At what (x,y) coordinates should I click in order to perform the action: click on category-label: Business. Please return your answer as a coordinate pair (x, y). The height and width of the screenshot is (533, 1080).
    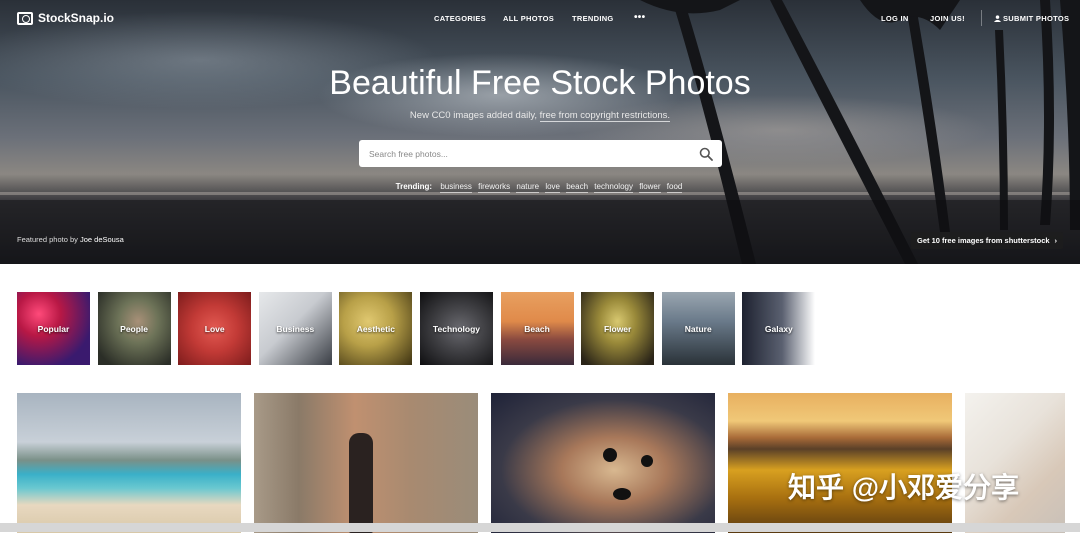
    Looking at the image, I should click on (295, 328).